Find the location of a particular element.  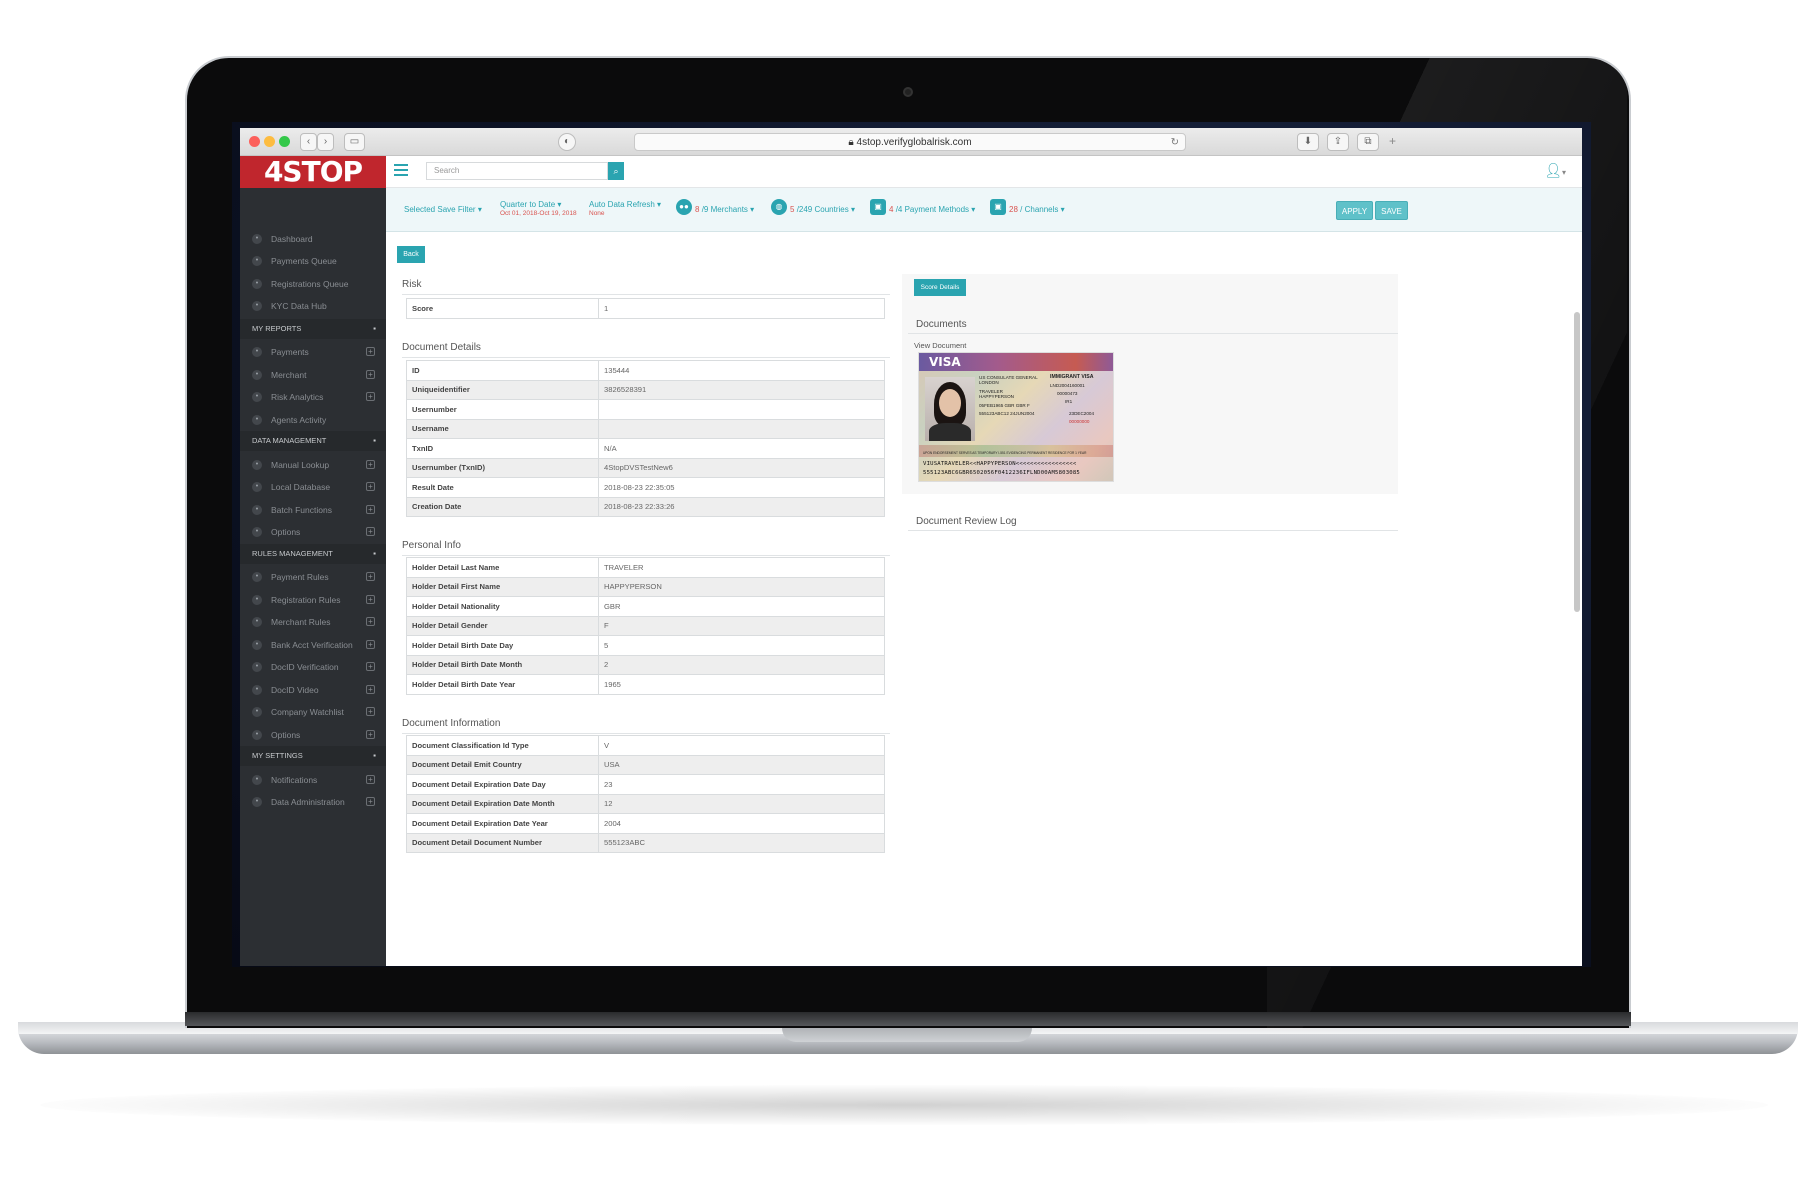

visa-birth: 05FEB1965 GBR GBR F is located at coordinates (1004, 405).